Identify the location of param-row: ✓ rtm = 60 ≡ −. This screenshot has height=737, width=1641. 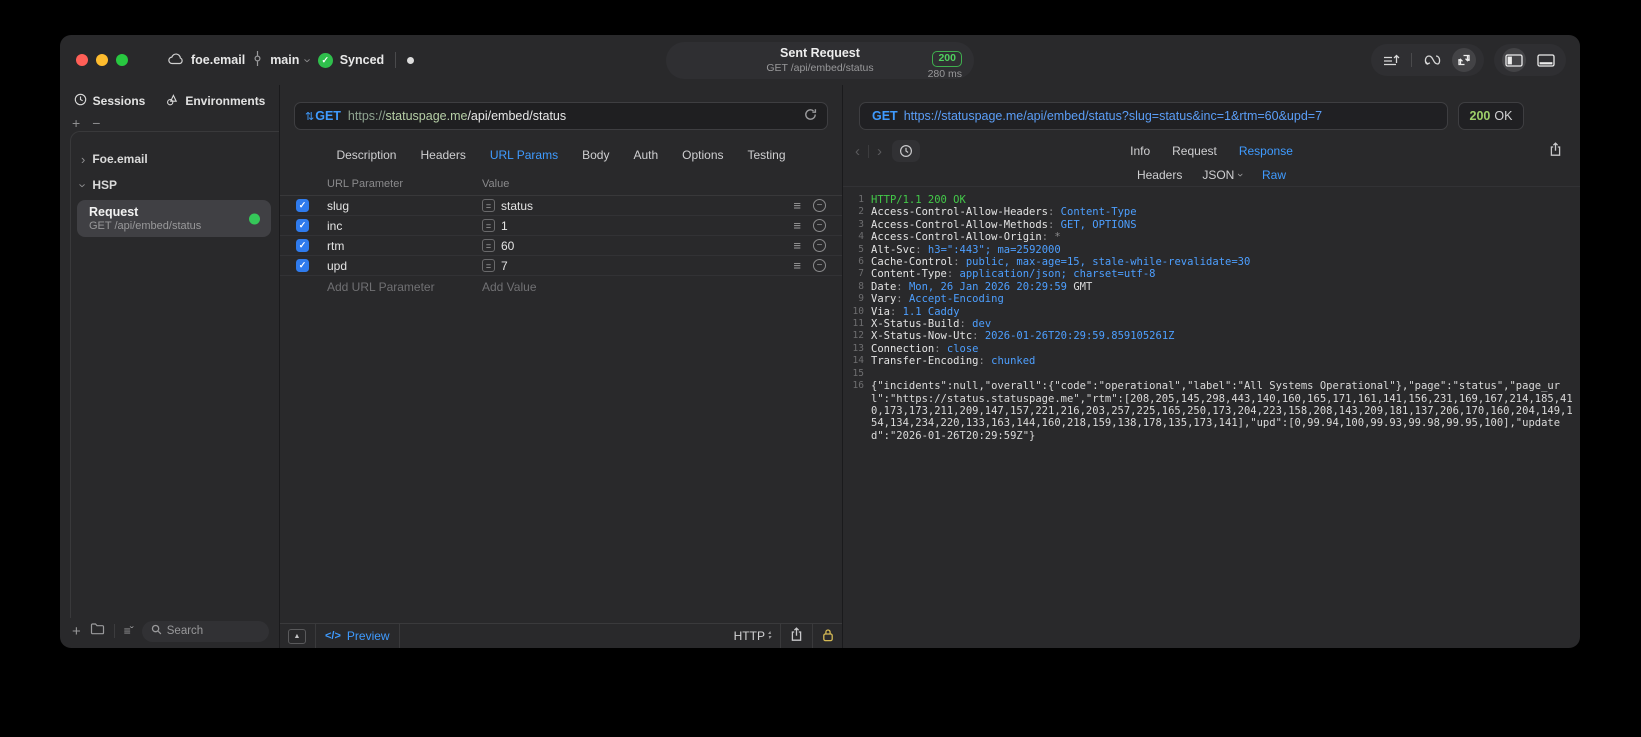
(561, 246).